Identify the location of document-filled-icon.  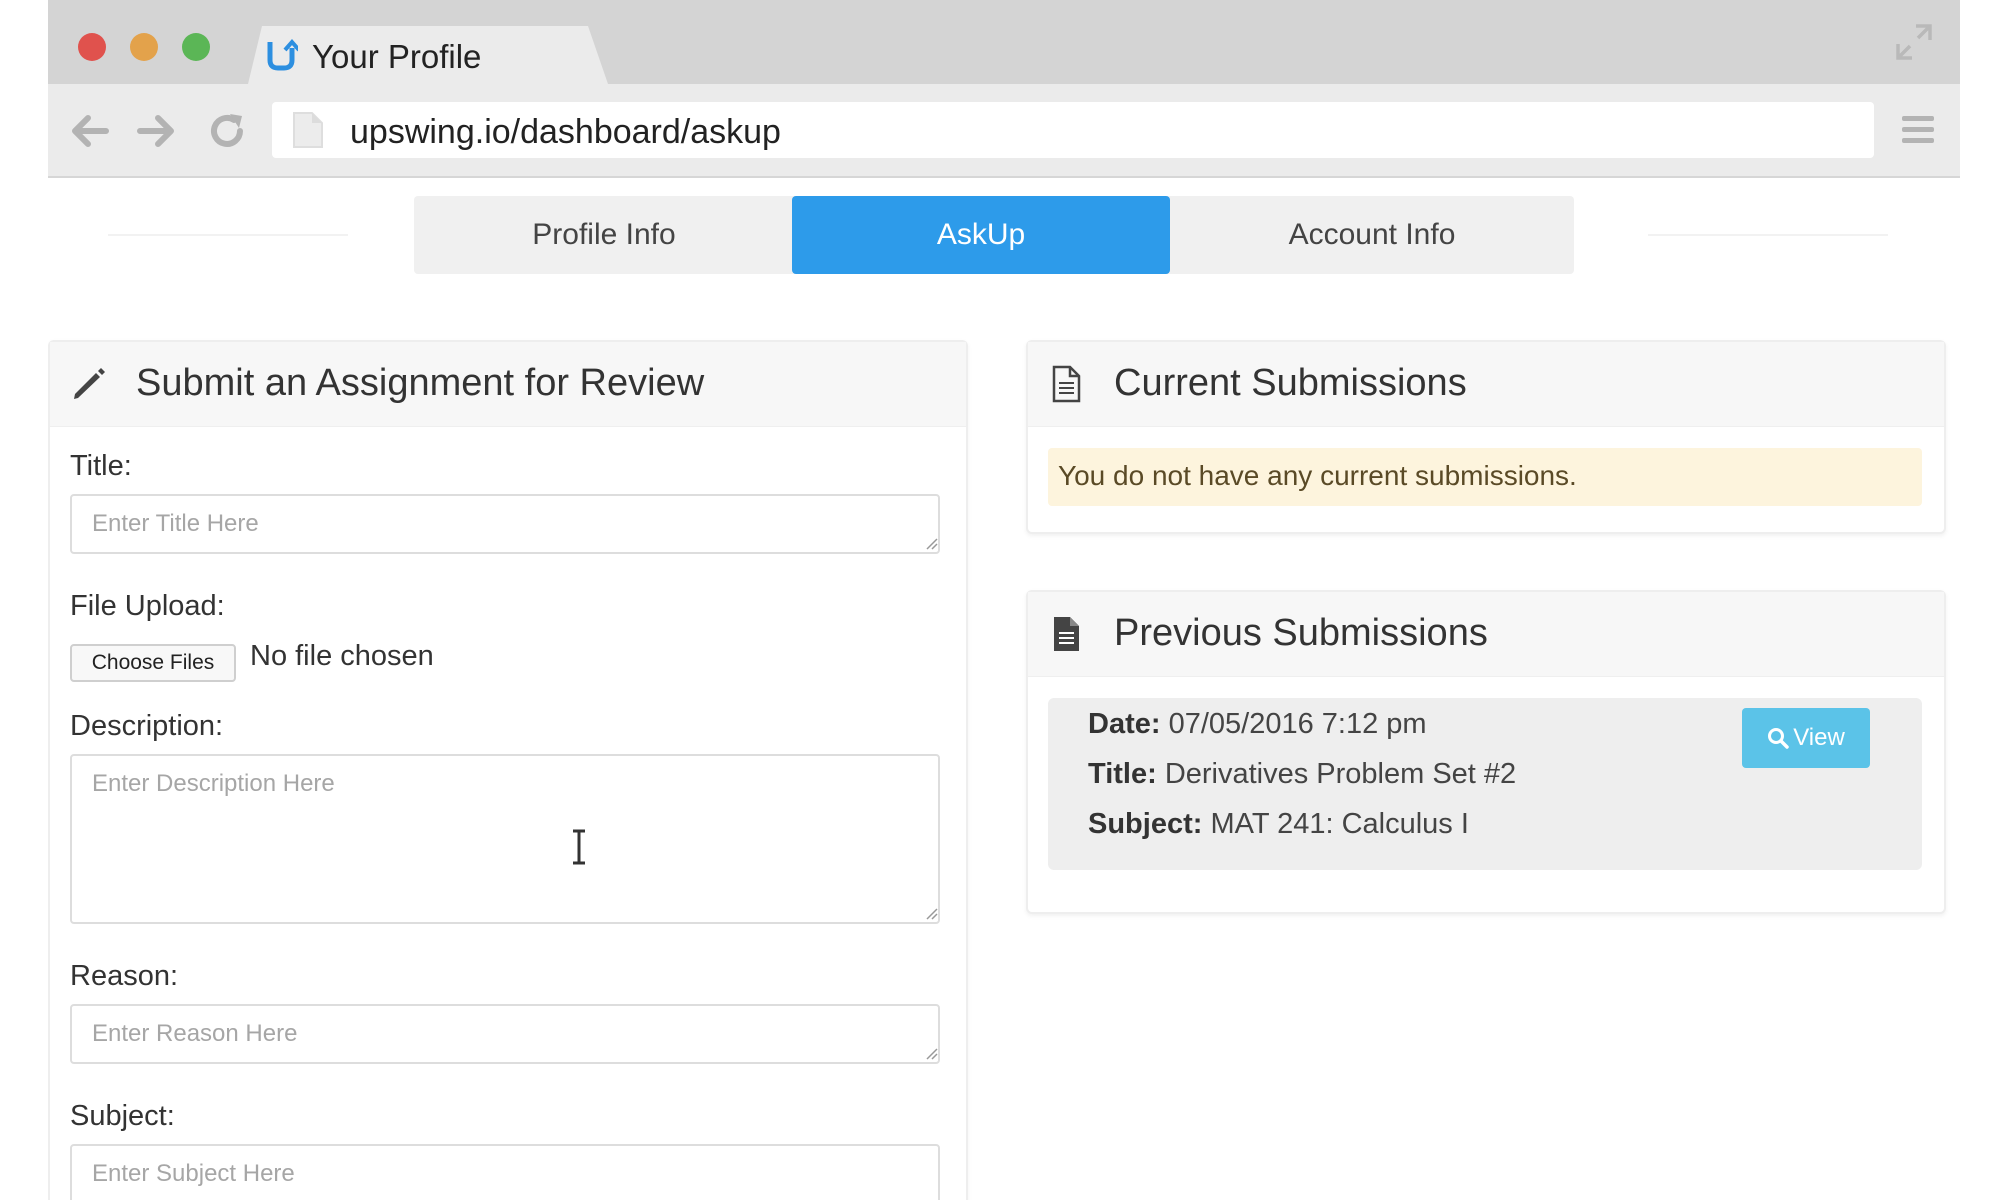
(1066, 634).